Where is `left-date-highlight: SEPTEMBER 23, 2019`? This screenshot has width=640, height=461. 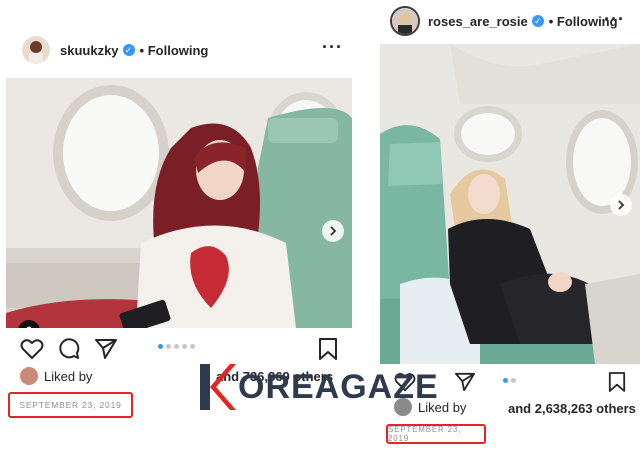 left-date-highlight: SEPTEMBER 23, 2019 is located at coordinates (70, 405).